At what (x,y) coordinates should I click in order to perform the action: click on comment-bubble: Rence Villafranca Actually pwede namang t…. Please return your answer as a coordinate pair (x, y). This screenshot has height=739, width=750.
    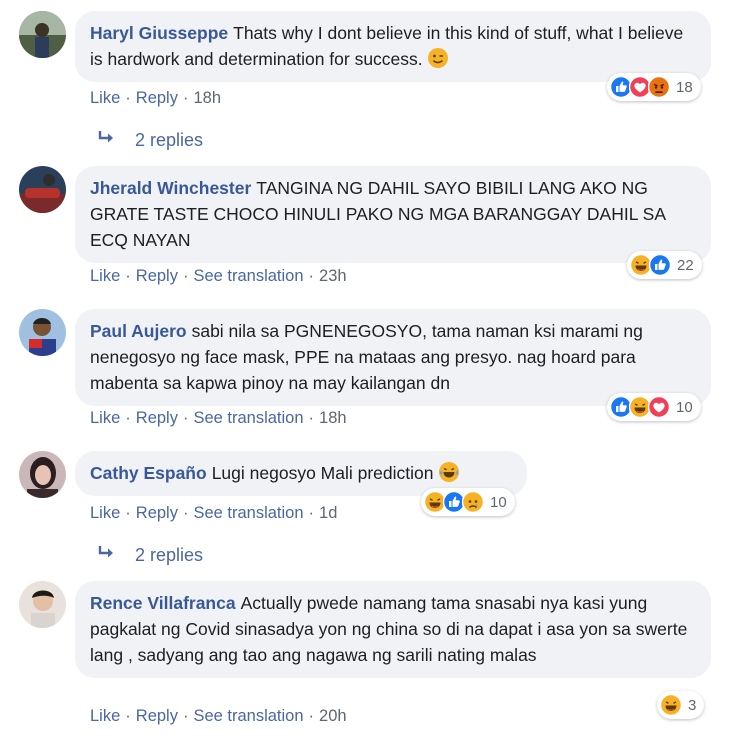
    Looking at the image, I should click on (393, 629).